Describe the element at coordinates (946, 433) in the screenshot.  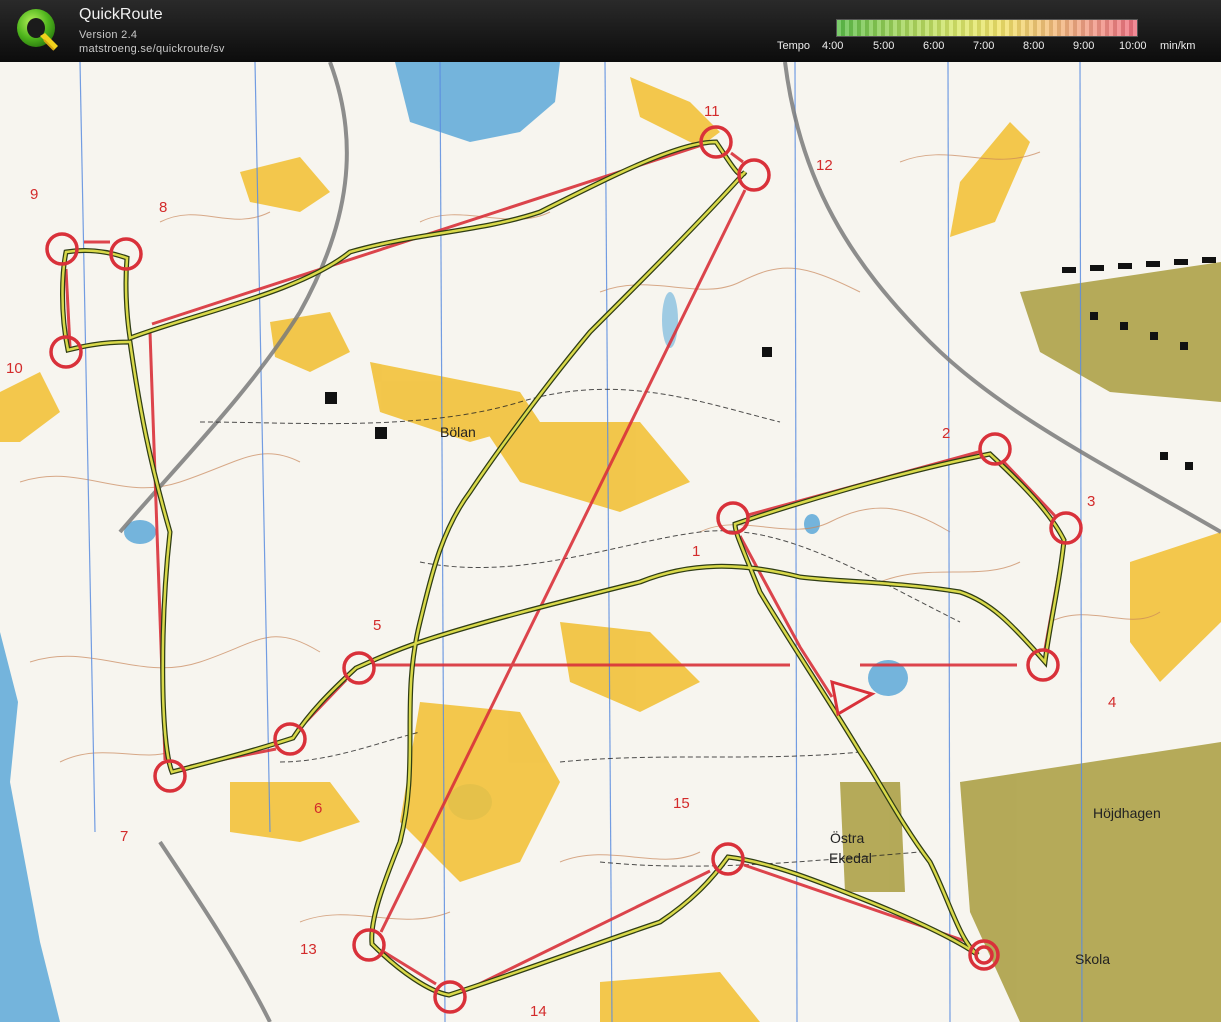
I see `control-number: 2` at that location.